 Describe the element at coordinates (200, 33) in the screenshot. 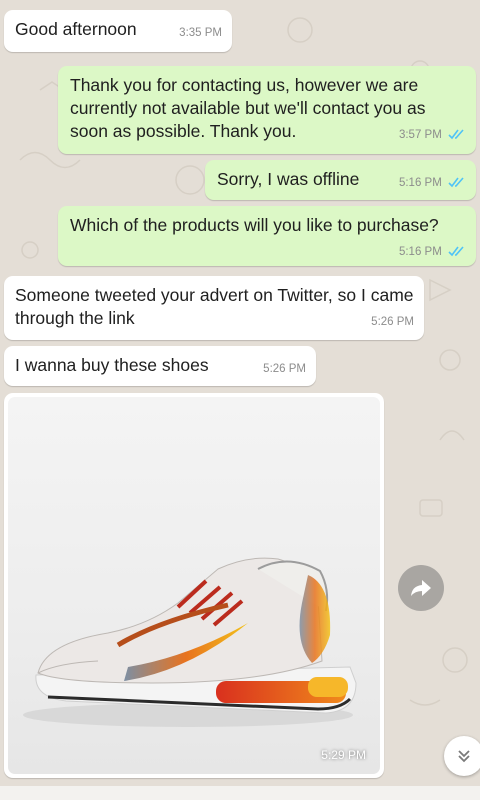

I see `message-time: 3:35 PM` at that location.